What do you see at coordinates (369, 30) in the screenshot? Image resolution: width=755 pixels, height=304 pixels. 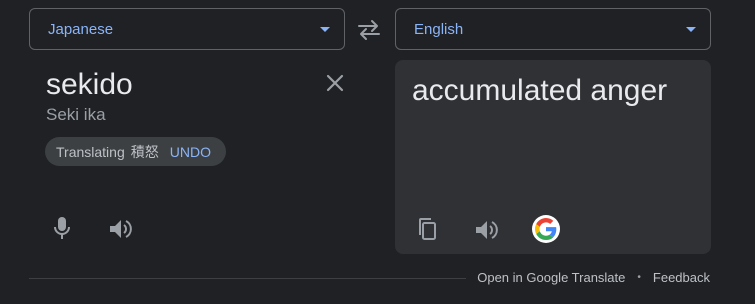 I see `swap-arrows-icon` at bounding box center [369, 30].